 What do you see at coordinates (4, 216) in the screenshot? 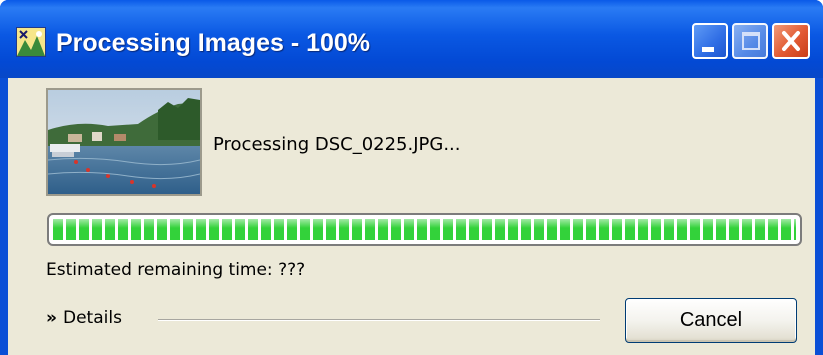
I see `window-border-left` at bounding box center [4, 216].